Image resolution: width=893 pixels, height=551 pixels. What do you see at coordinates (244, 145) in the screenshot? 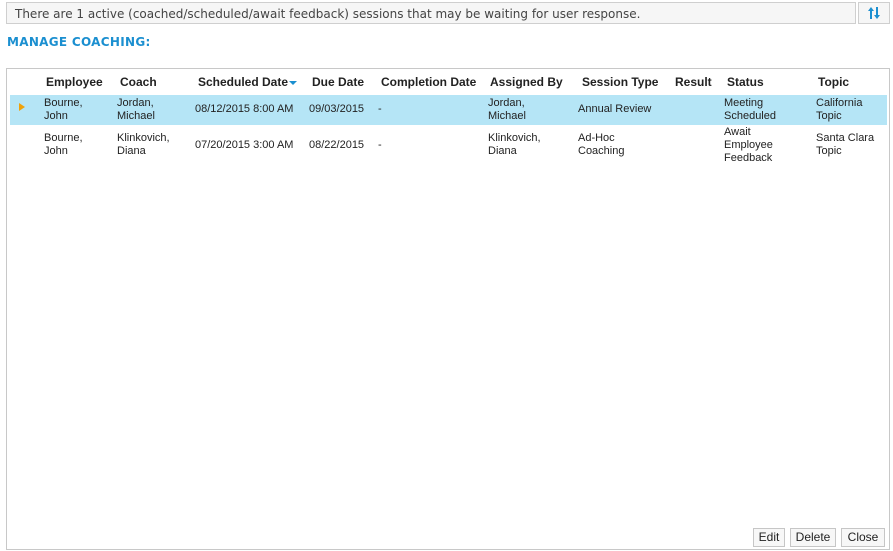
I see `cell-scheduled-date: 07/20/2015 3:00 AM` at bounding box center [244, 145].